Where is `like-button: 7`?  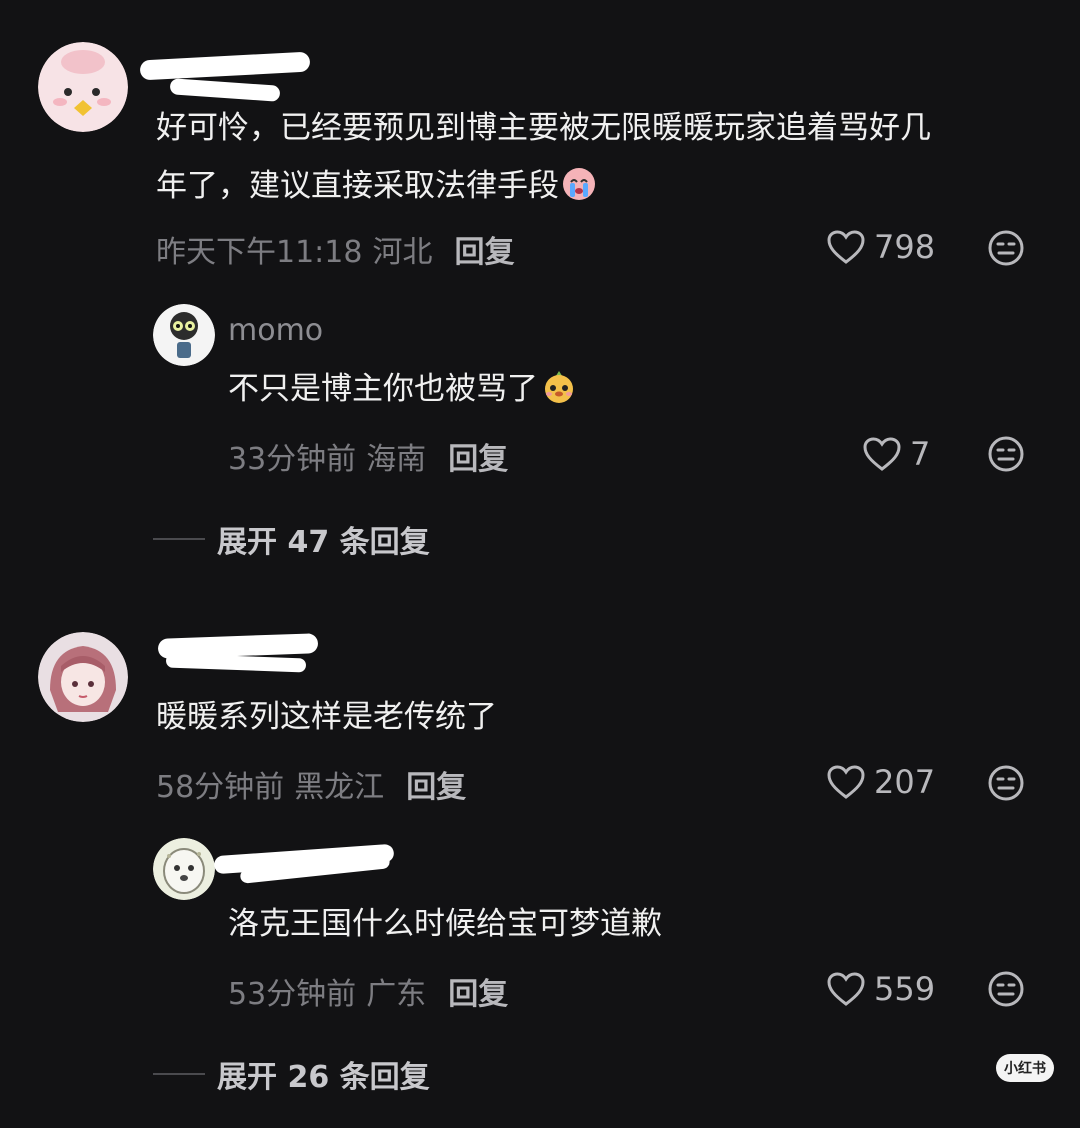 like-button: 7 is located at coordinates (896, 454).